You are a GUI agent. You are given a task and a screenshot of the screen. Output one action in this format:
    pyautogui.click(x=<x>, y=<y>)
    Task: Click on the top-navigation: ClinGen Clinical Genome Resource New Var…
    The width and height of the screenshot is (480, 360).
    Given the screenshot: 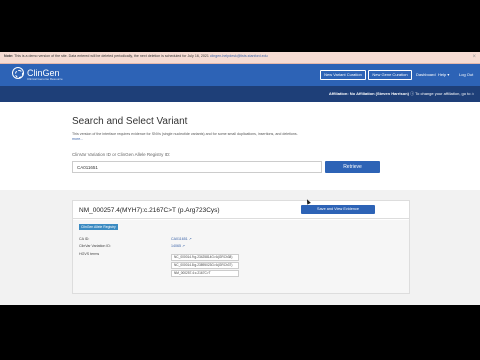 What is the action you would take?
    pyautogui.click(x=240, y=75)
    